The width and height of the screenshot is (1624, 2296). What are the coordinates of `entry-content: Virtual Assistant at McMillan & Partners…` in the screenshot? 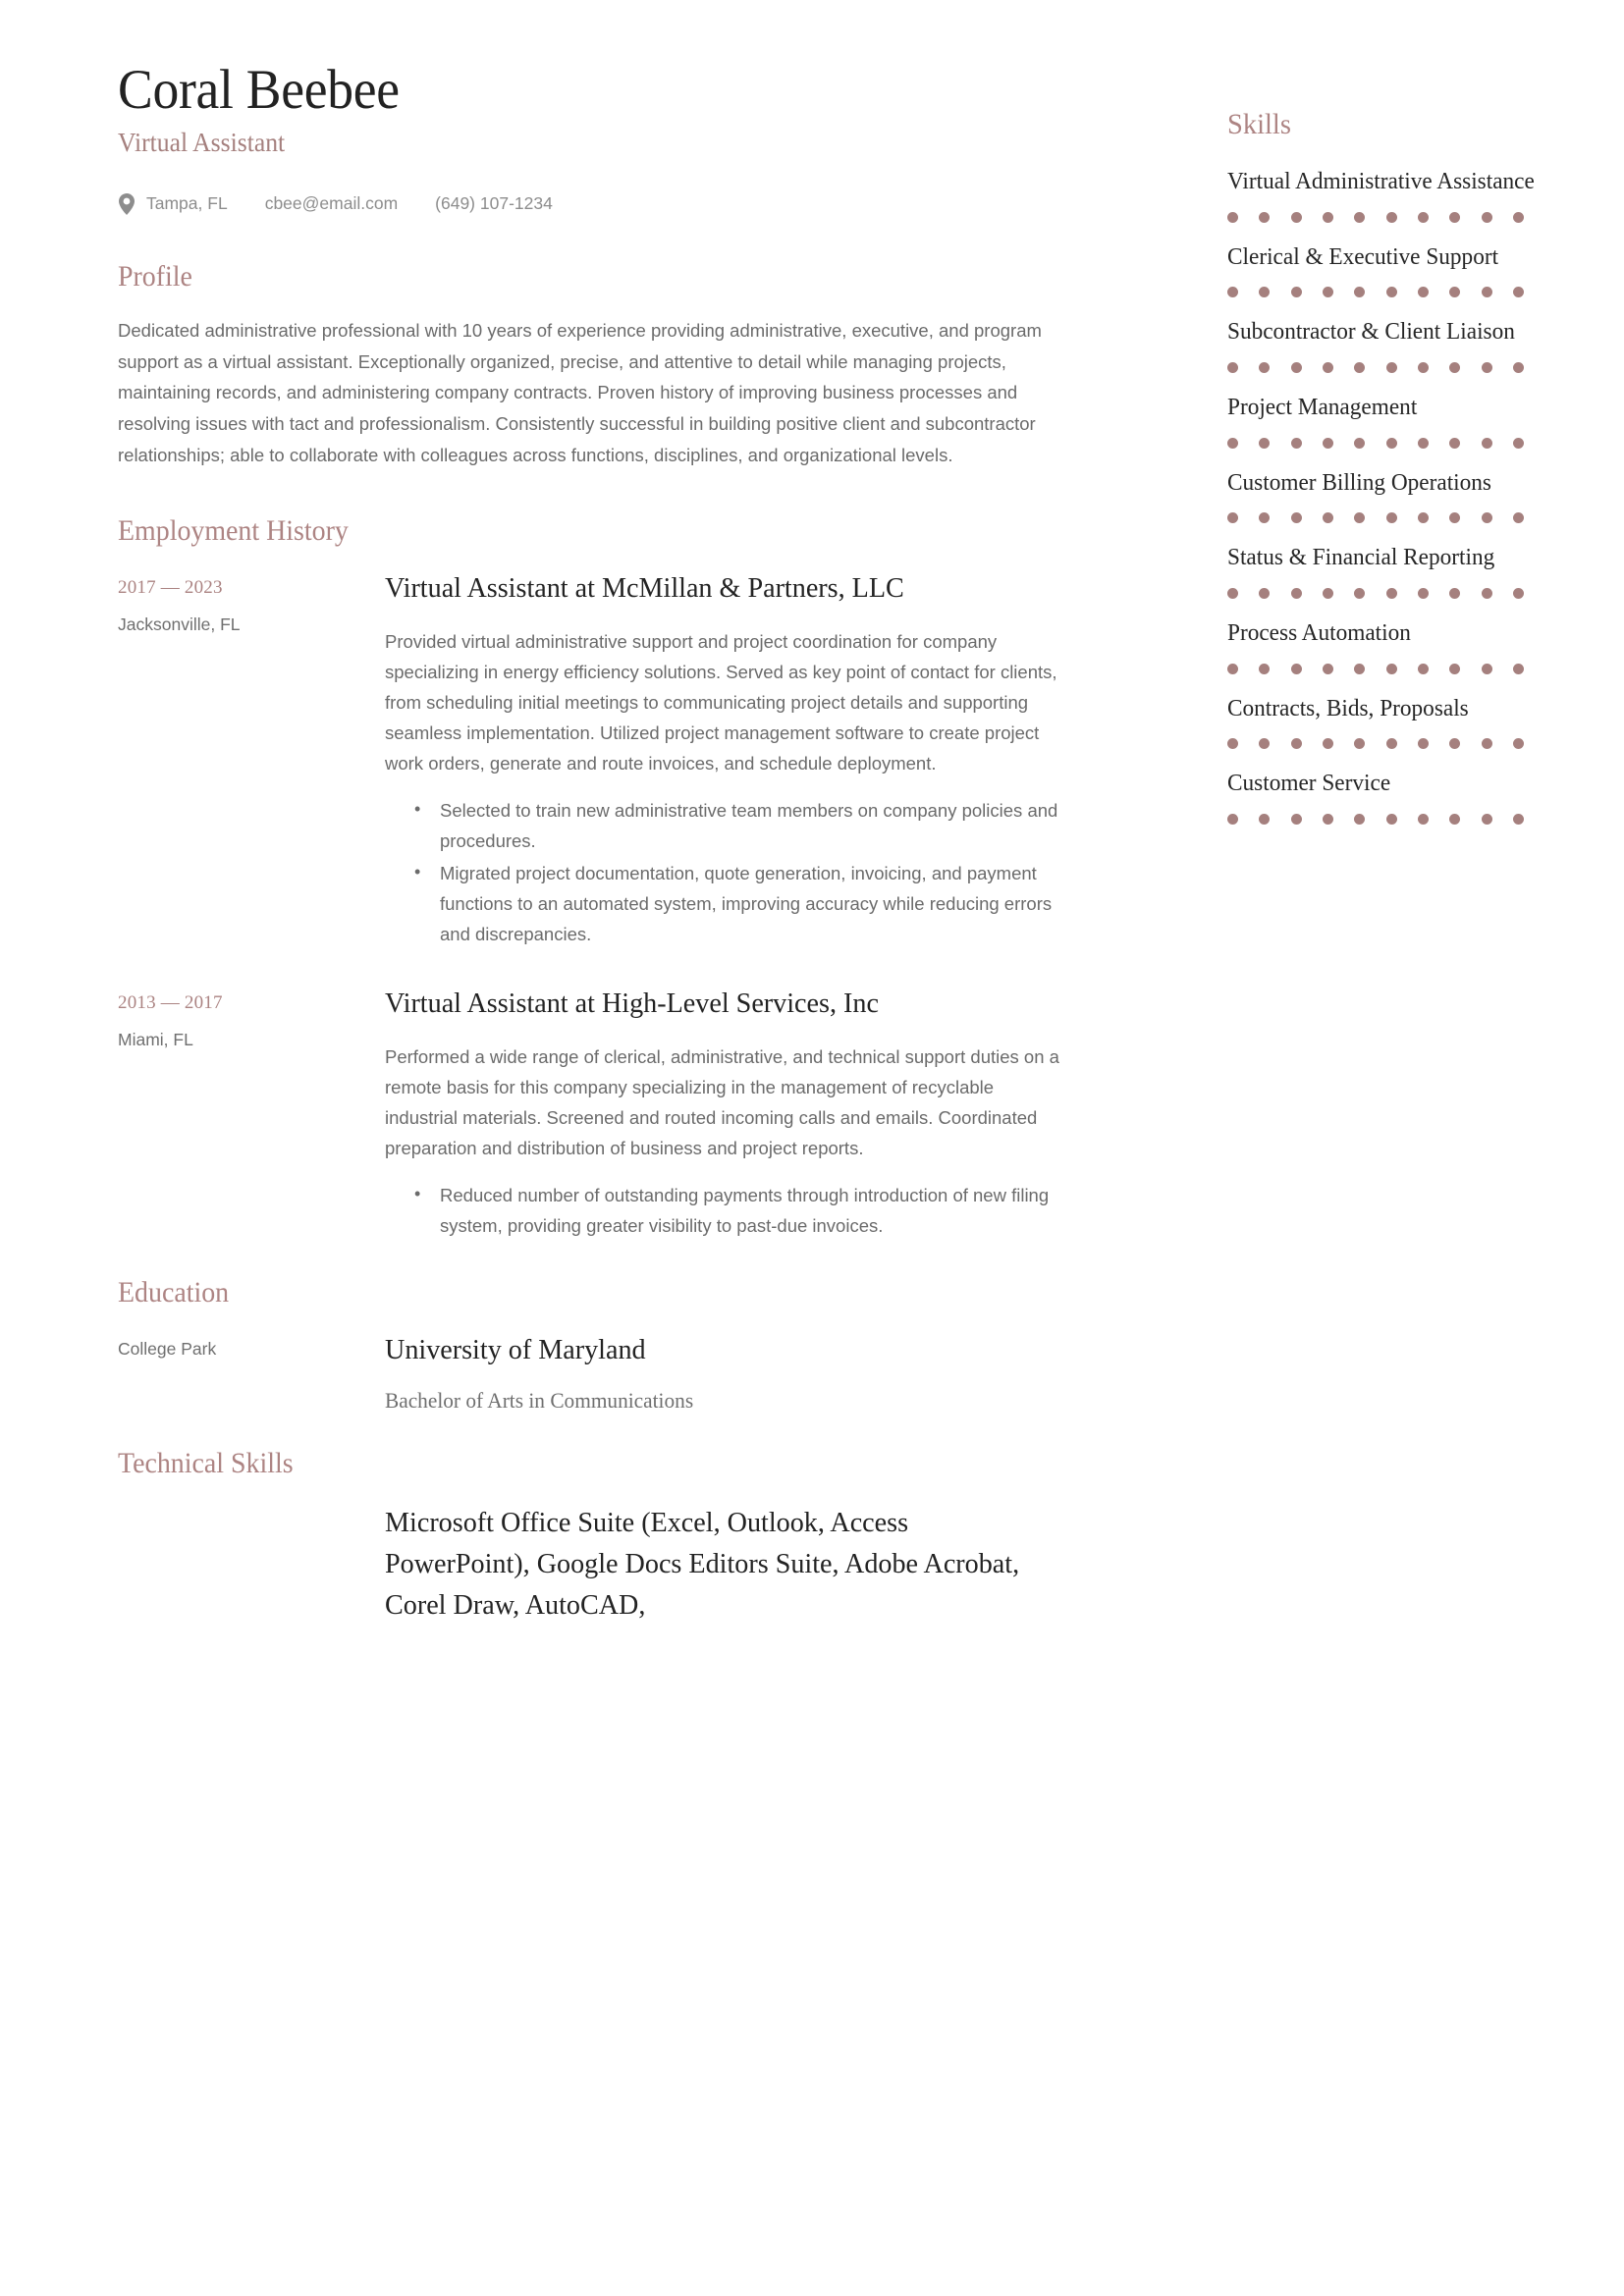 It's located at (723, 760).